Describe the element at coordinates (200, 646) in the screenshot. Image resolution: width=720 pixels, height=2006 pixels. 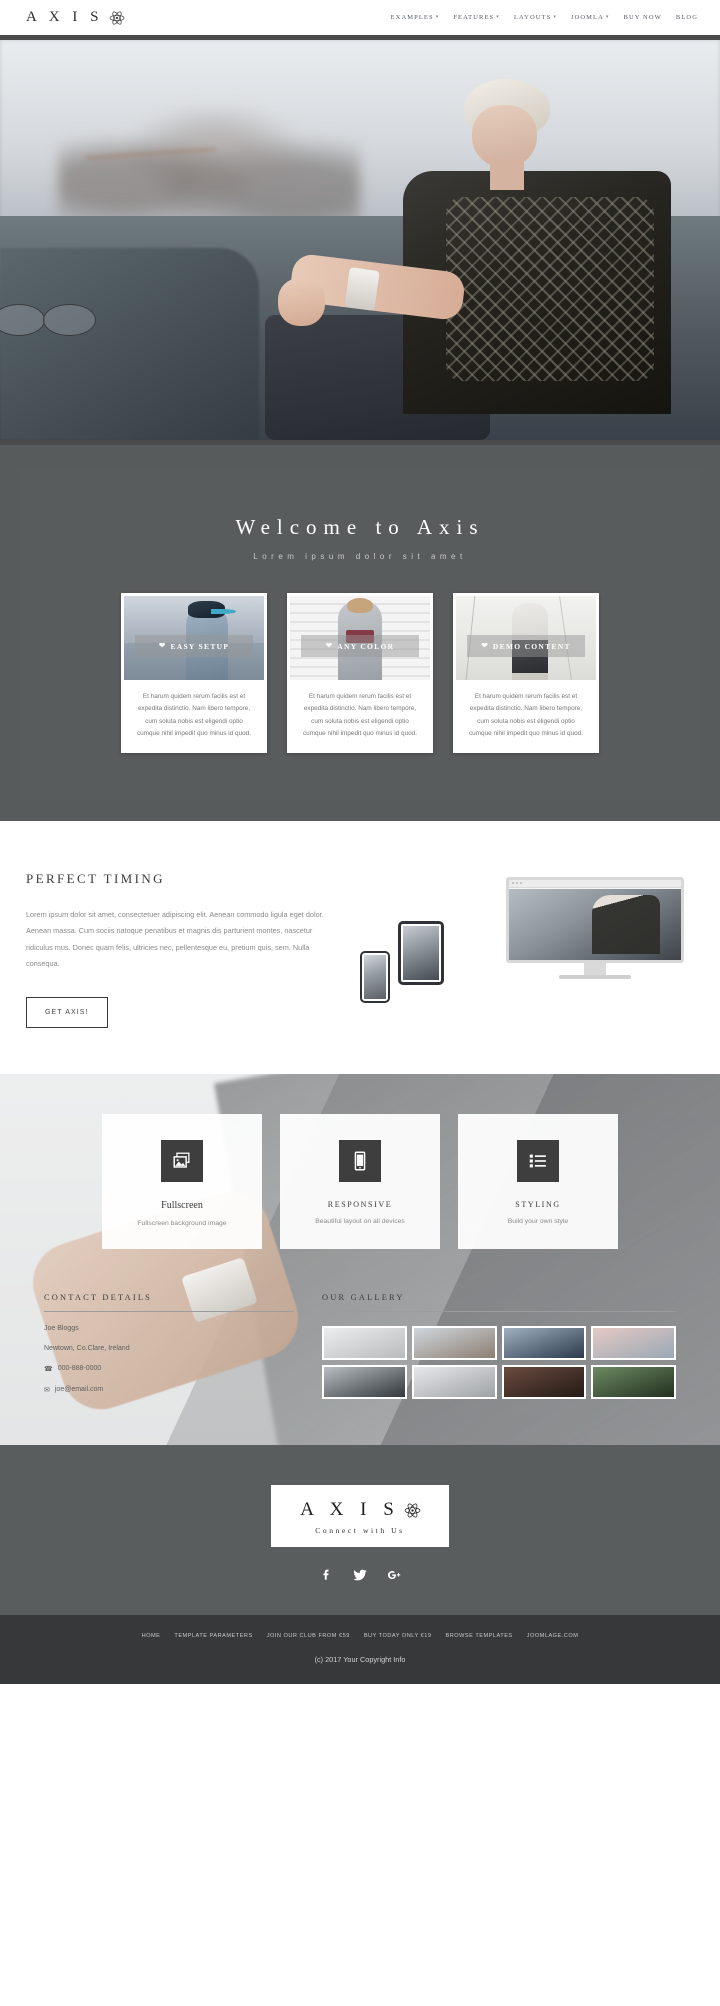
I see `card-badge-label: EASY SETUP` at that location.